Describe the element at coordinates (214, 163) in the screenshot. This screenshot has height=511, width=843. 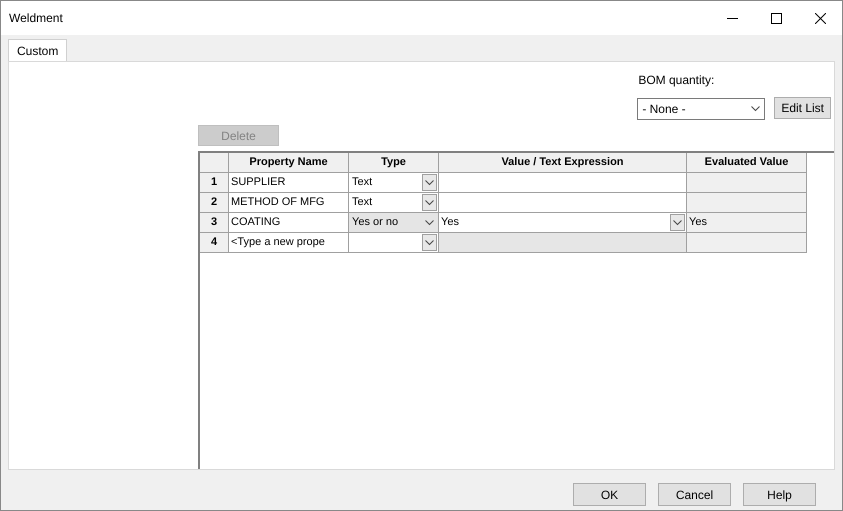
I see `corner-cell` at that location.